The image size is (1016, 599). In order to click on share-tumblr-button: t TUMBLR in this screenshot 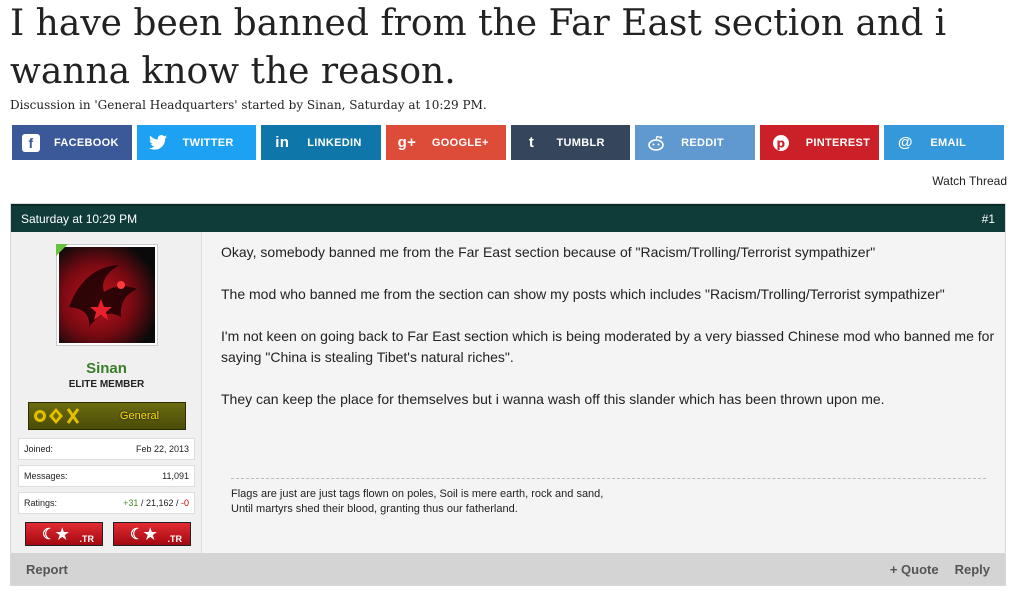, I will do `click(570, 142)`.